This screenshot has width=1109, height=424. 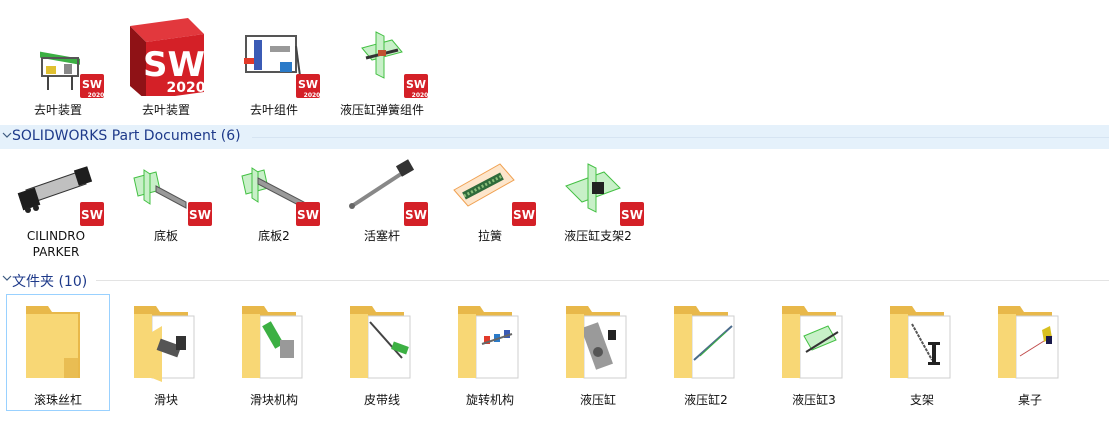 I want to click on file-label: 拉簧, so click(x=489, y=236).